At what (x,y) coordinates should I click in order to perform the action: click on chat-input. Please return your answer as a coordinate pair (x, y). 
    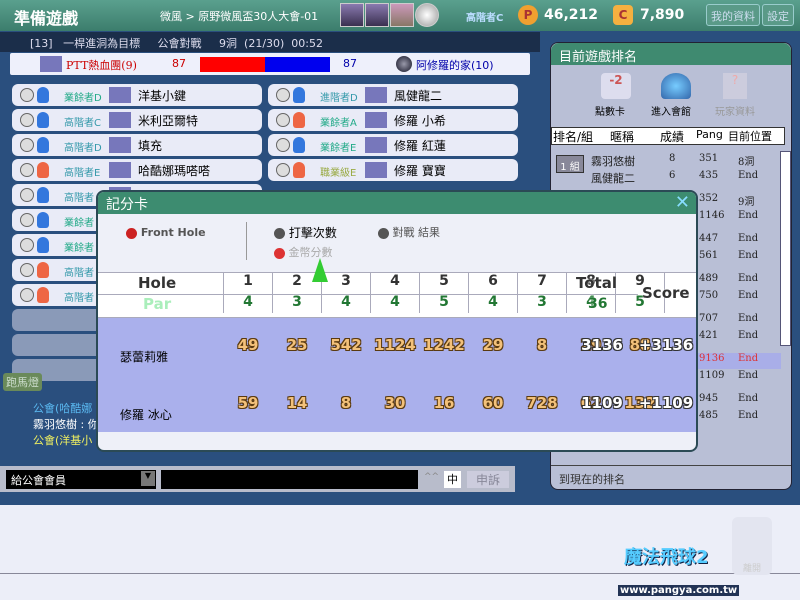
    Looking at the image, I should click on (289, 479).